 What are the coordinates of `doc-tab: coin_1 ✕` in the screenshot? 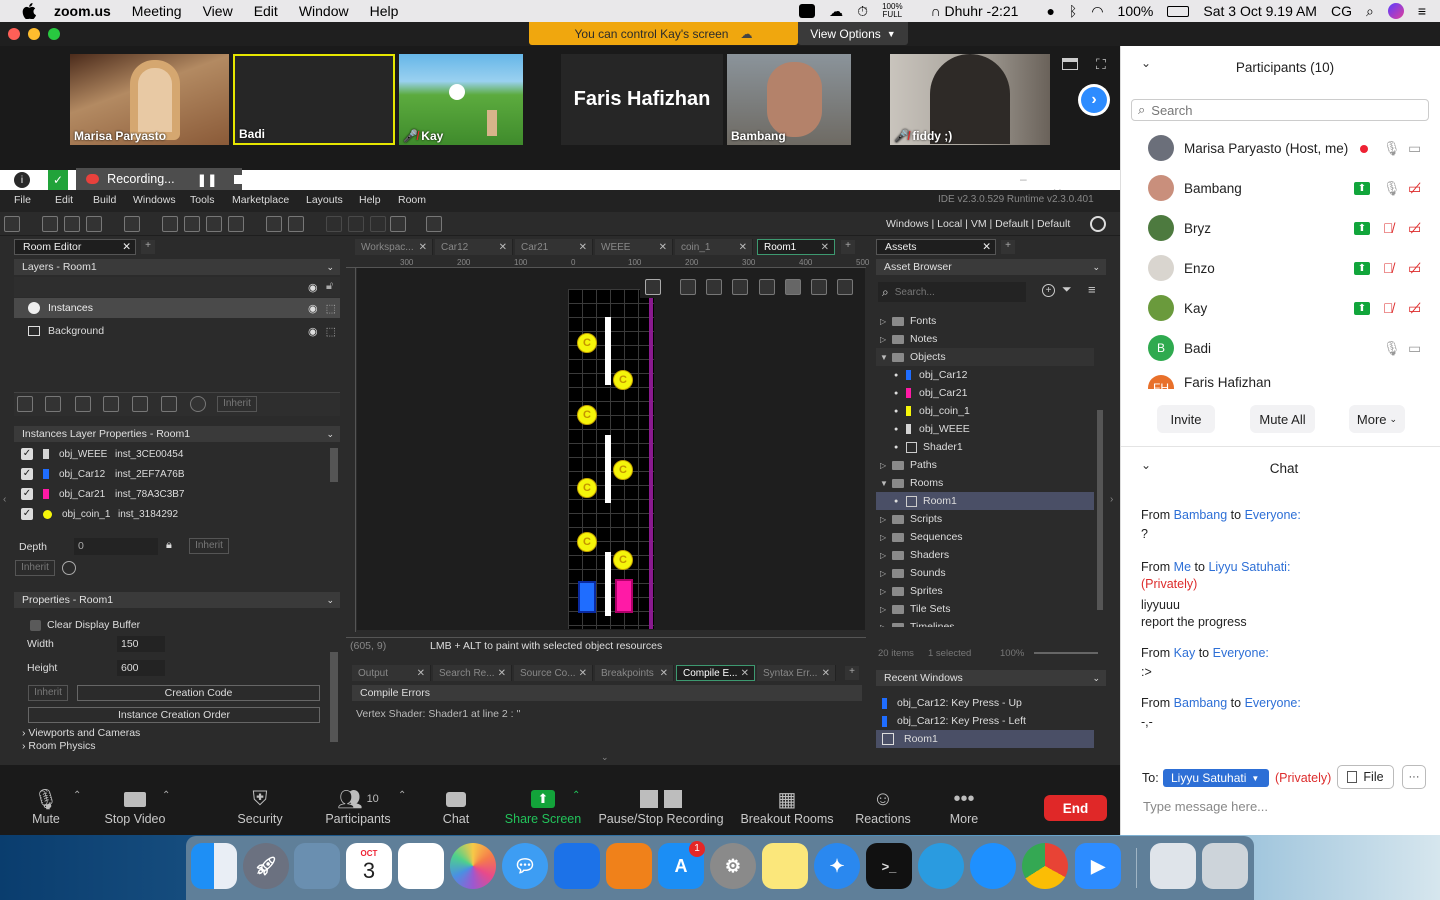 It's located at (714, 247).